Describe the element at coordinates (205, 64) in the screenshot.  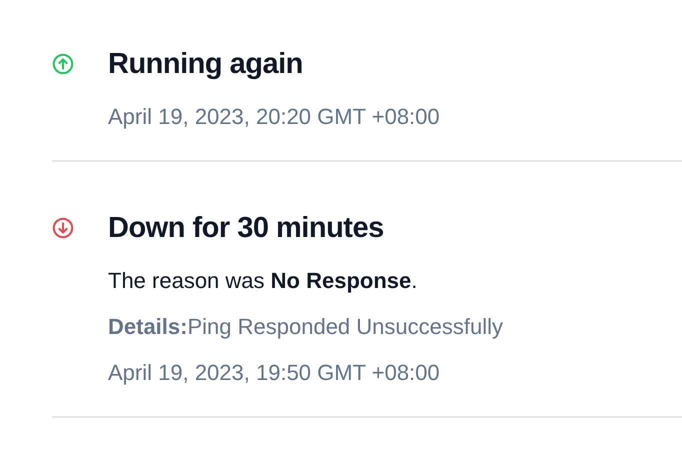
I see `event-title: Running again` at that location.